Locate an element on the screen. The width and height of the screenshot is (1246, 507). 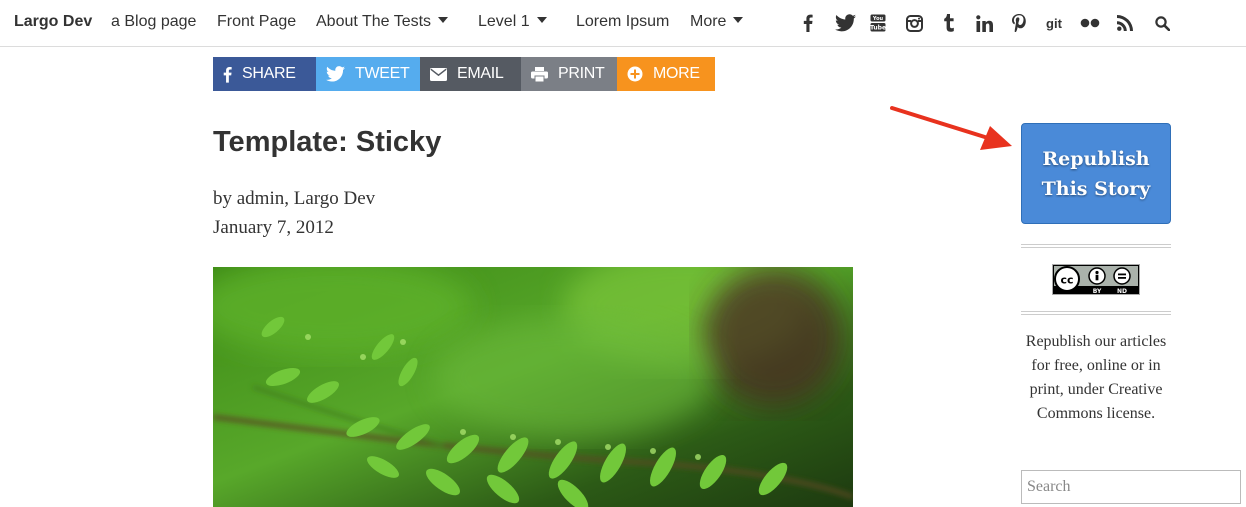
nav-item-level-1: Level 1 is located at coordinates (512, 22).